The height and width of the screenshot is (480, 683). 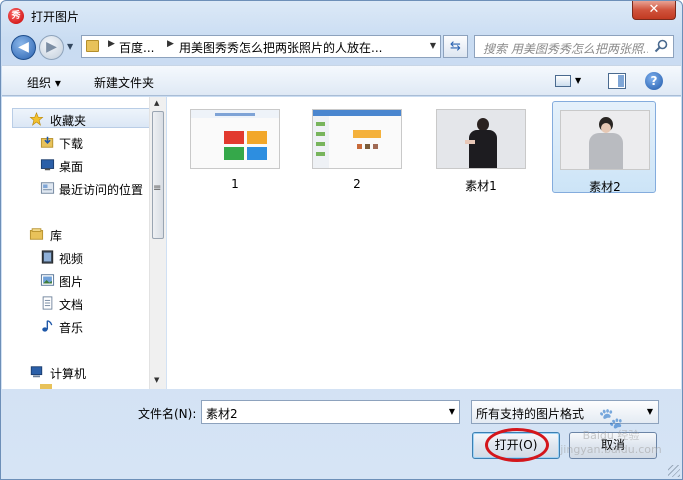 I want to click on file-item-4: 素材2, so click(x=604, y=147).